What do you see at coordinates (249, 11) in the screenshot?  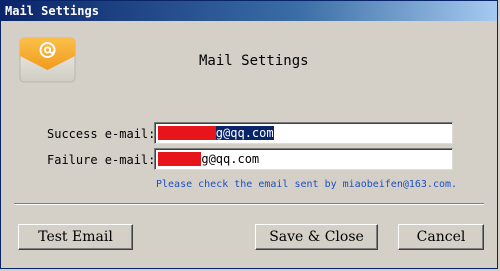 I see `title-bar: Mail Settings` at bounding box center [249, 11].